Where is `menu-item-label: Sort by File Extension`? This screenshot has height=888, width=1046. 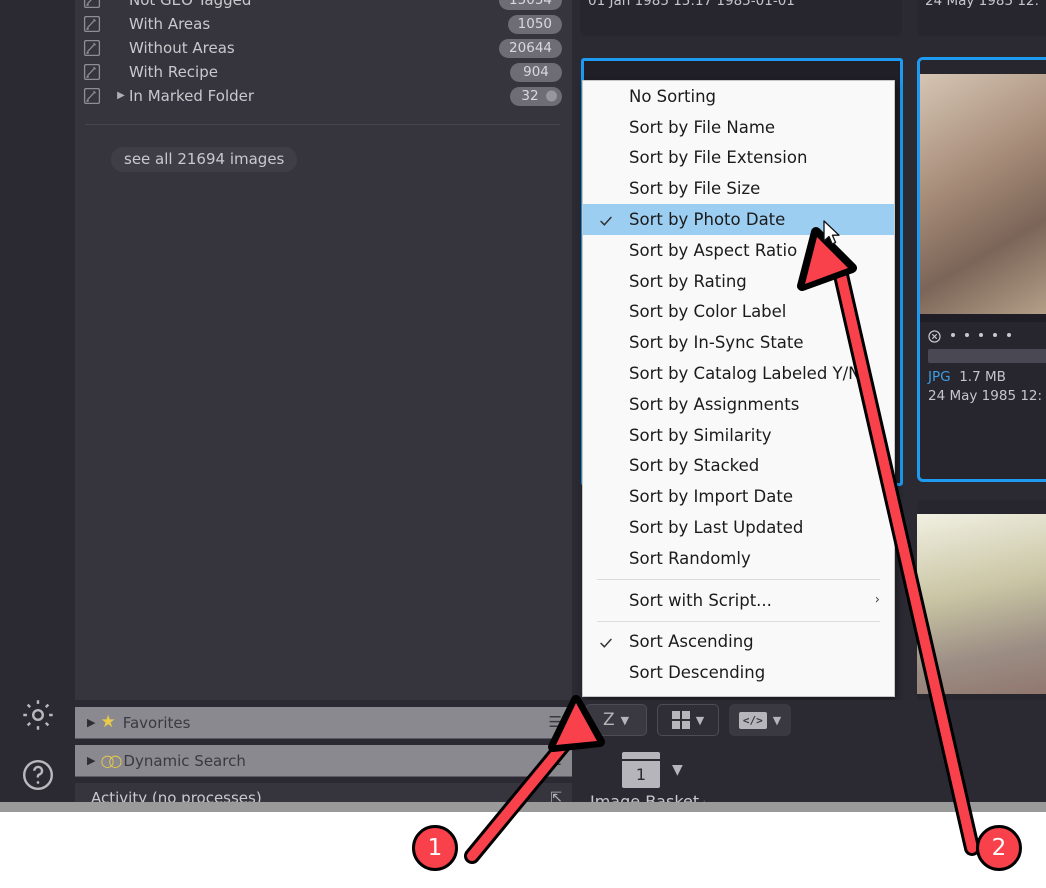 menu-item-label: Sort by File Extension is located at coordinates (718, 158).